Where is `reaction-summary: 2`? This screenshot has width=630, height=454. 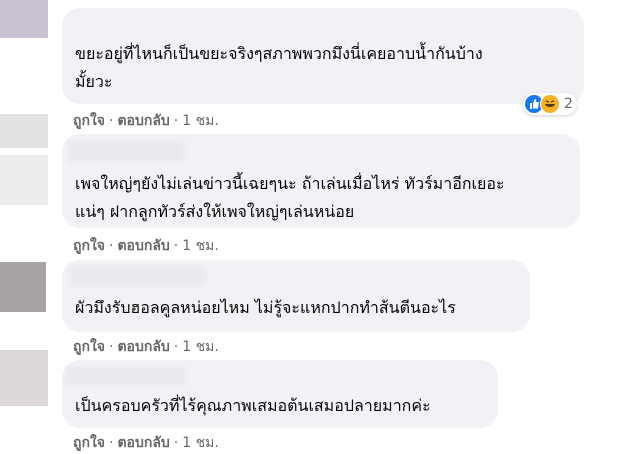 reaction-summary: 2 is located at coordinates (550, 104).